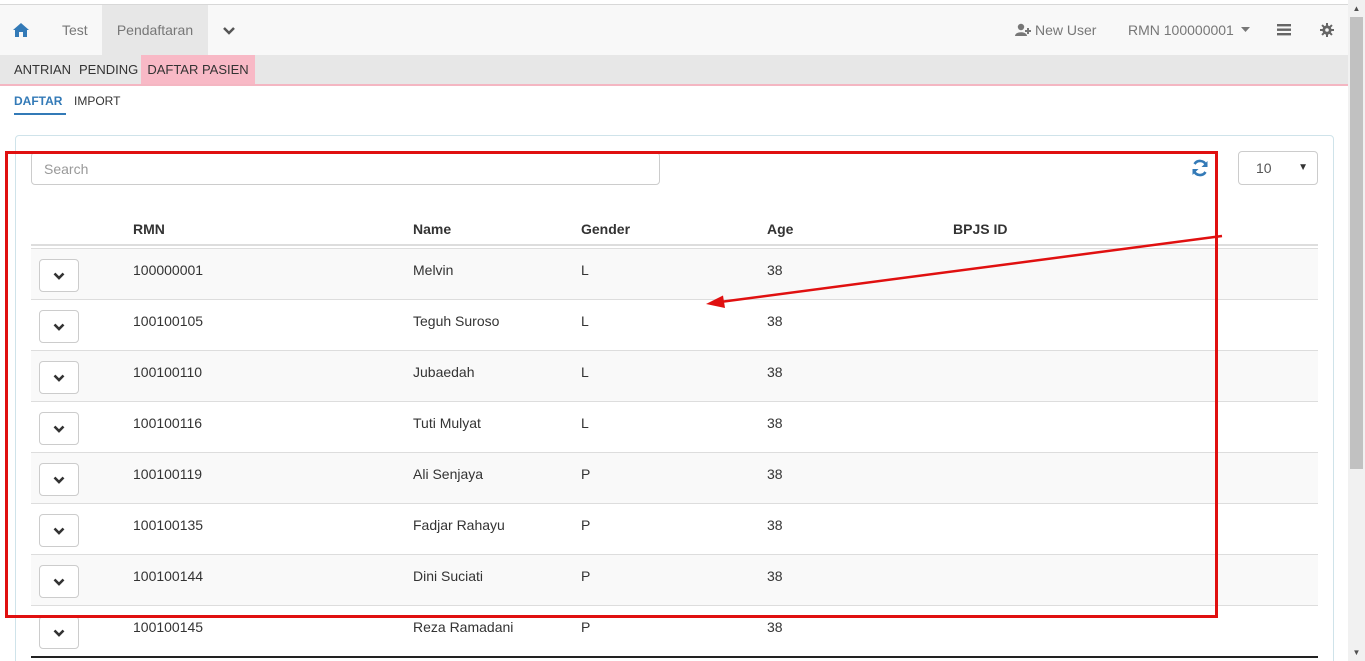 This screenshot has height=661, width=1365. I want to click on cell-name: Reza Ramadani, so click(463, 627).